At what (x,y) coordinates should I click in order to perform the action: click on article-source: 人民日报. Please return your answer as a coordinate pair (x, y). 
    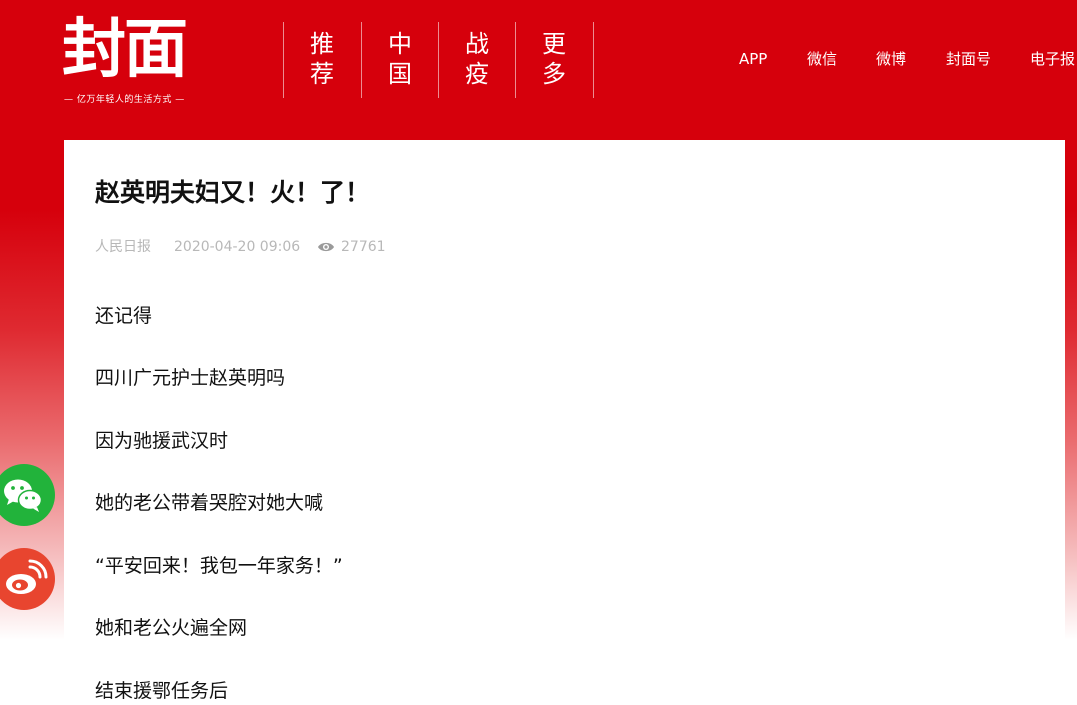
    Looking at the image, I should click on (123, 247).